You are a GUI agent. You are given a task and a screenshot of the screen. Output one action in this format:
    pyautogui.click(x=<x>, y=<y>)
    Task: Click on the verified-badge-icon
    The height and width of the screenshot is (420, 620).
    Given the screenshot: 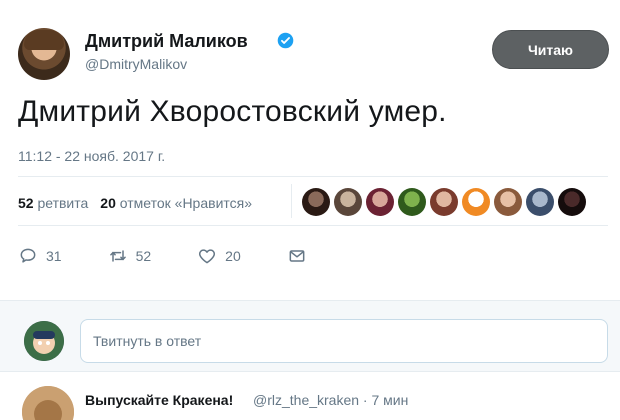 What is the action you would take?
    pyautogui.click(x=285, y=40)
    